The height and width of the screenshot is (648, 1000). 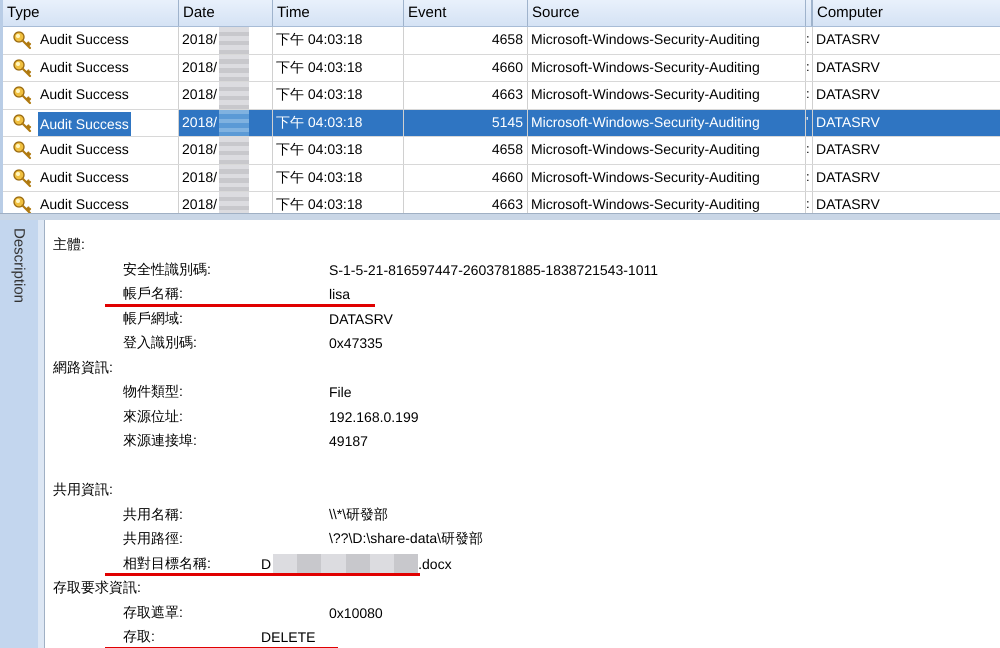 I want to click on column-header: Time, so click(x=338, y=13).